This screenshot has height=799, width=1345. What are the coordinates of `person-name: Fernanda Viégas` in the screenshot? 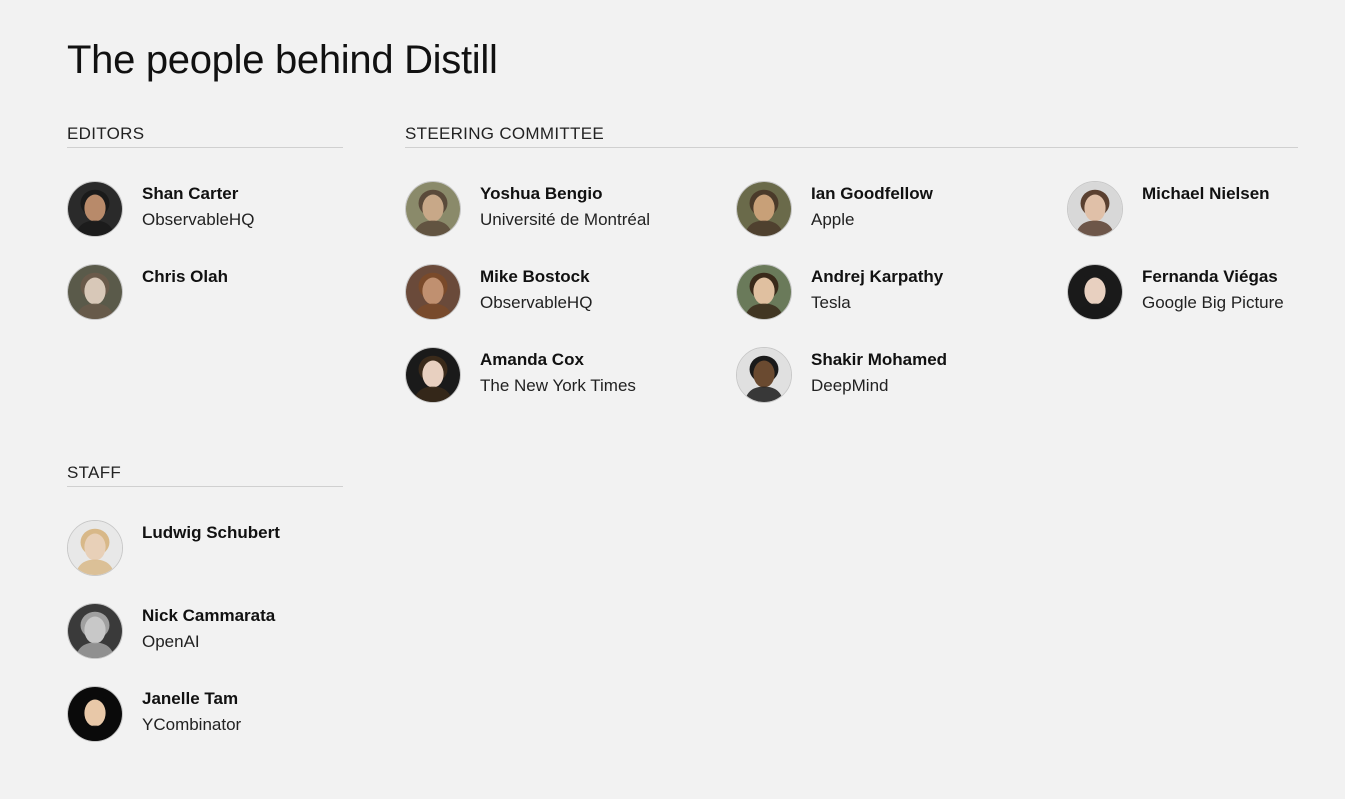 It's located at (1210, 277).